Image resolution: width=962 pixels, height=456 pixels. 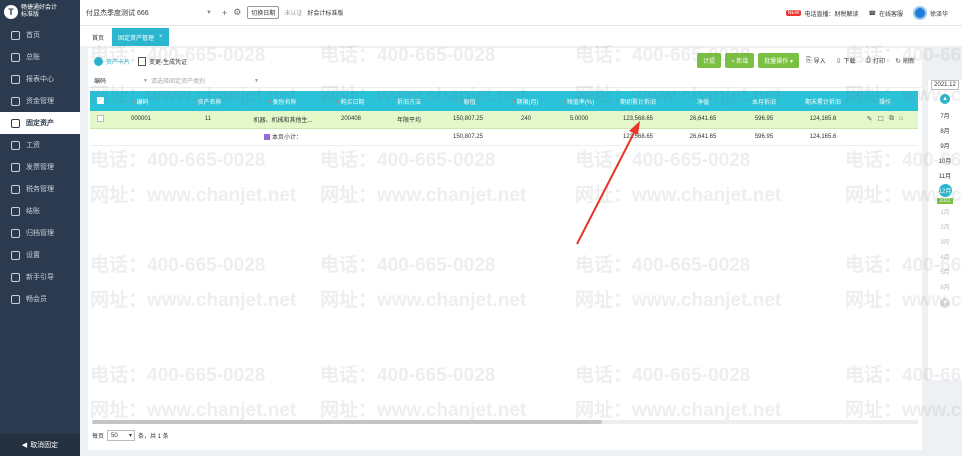 I want to click on column-header: •原值, so click(x=468, y=101).